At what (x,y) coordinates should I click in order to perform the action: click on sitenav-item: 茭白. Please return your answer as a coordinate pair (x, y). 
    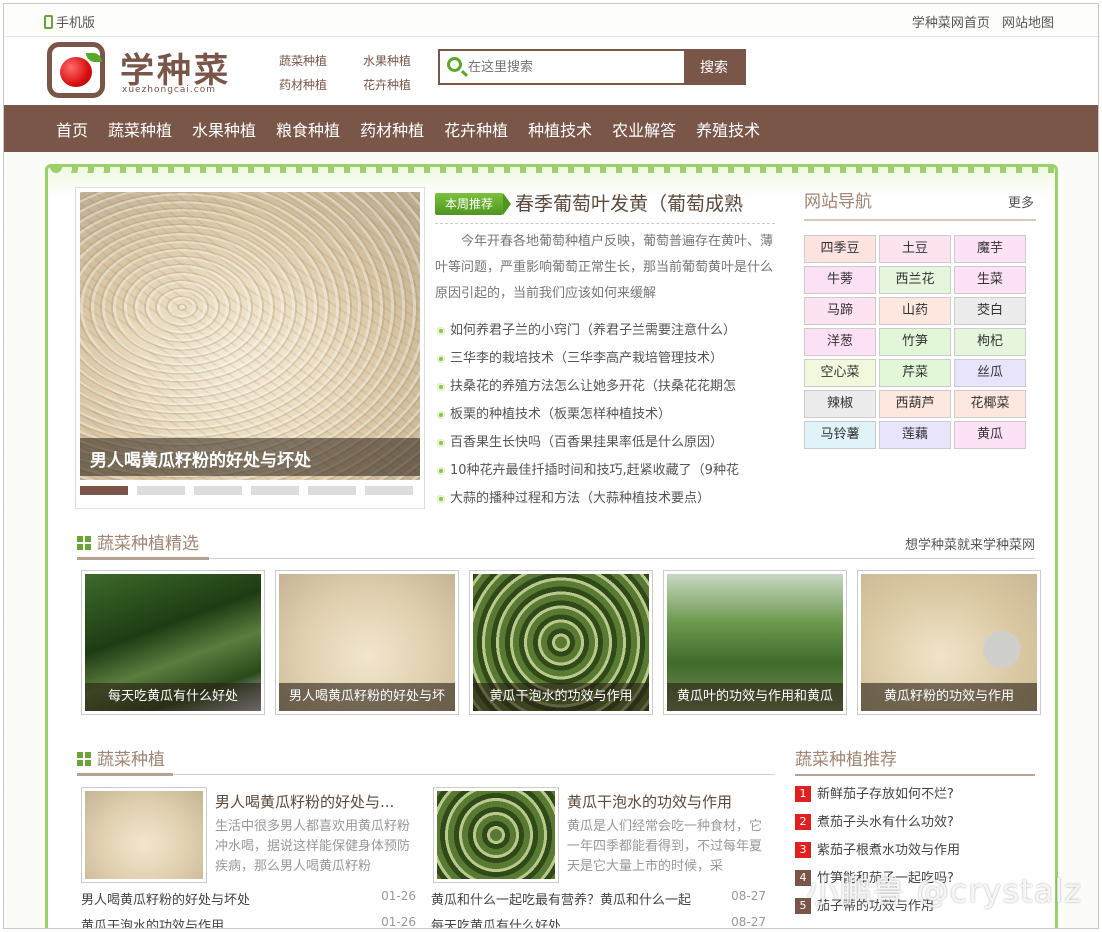
    Looking at the image, I should click on (990, 311).